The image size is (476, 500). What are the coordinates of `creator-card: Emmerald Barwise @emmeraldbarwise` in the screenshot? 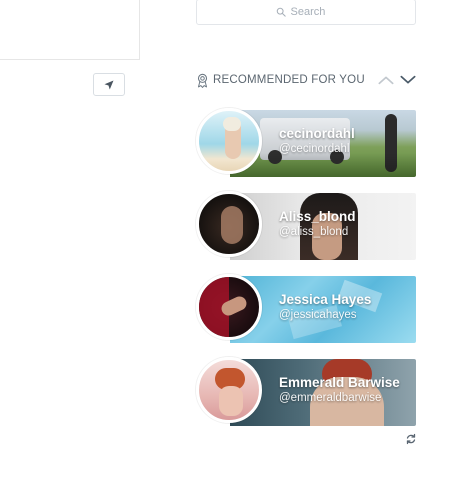 It's located at (306, 391).